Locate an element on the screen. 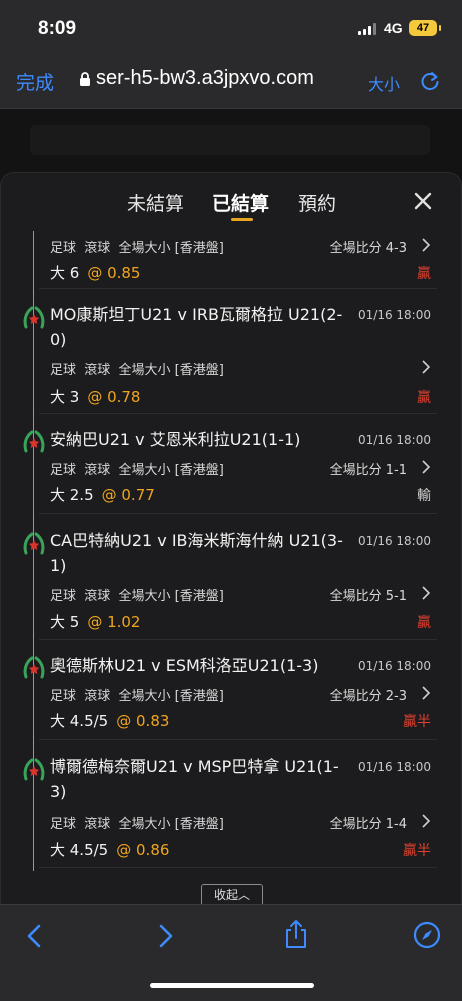 The width and height of the screenshot is (462, 1001). bet-pick: 大 3 @ 0.78 is located at coordinates (95, 397).